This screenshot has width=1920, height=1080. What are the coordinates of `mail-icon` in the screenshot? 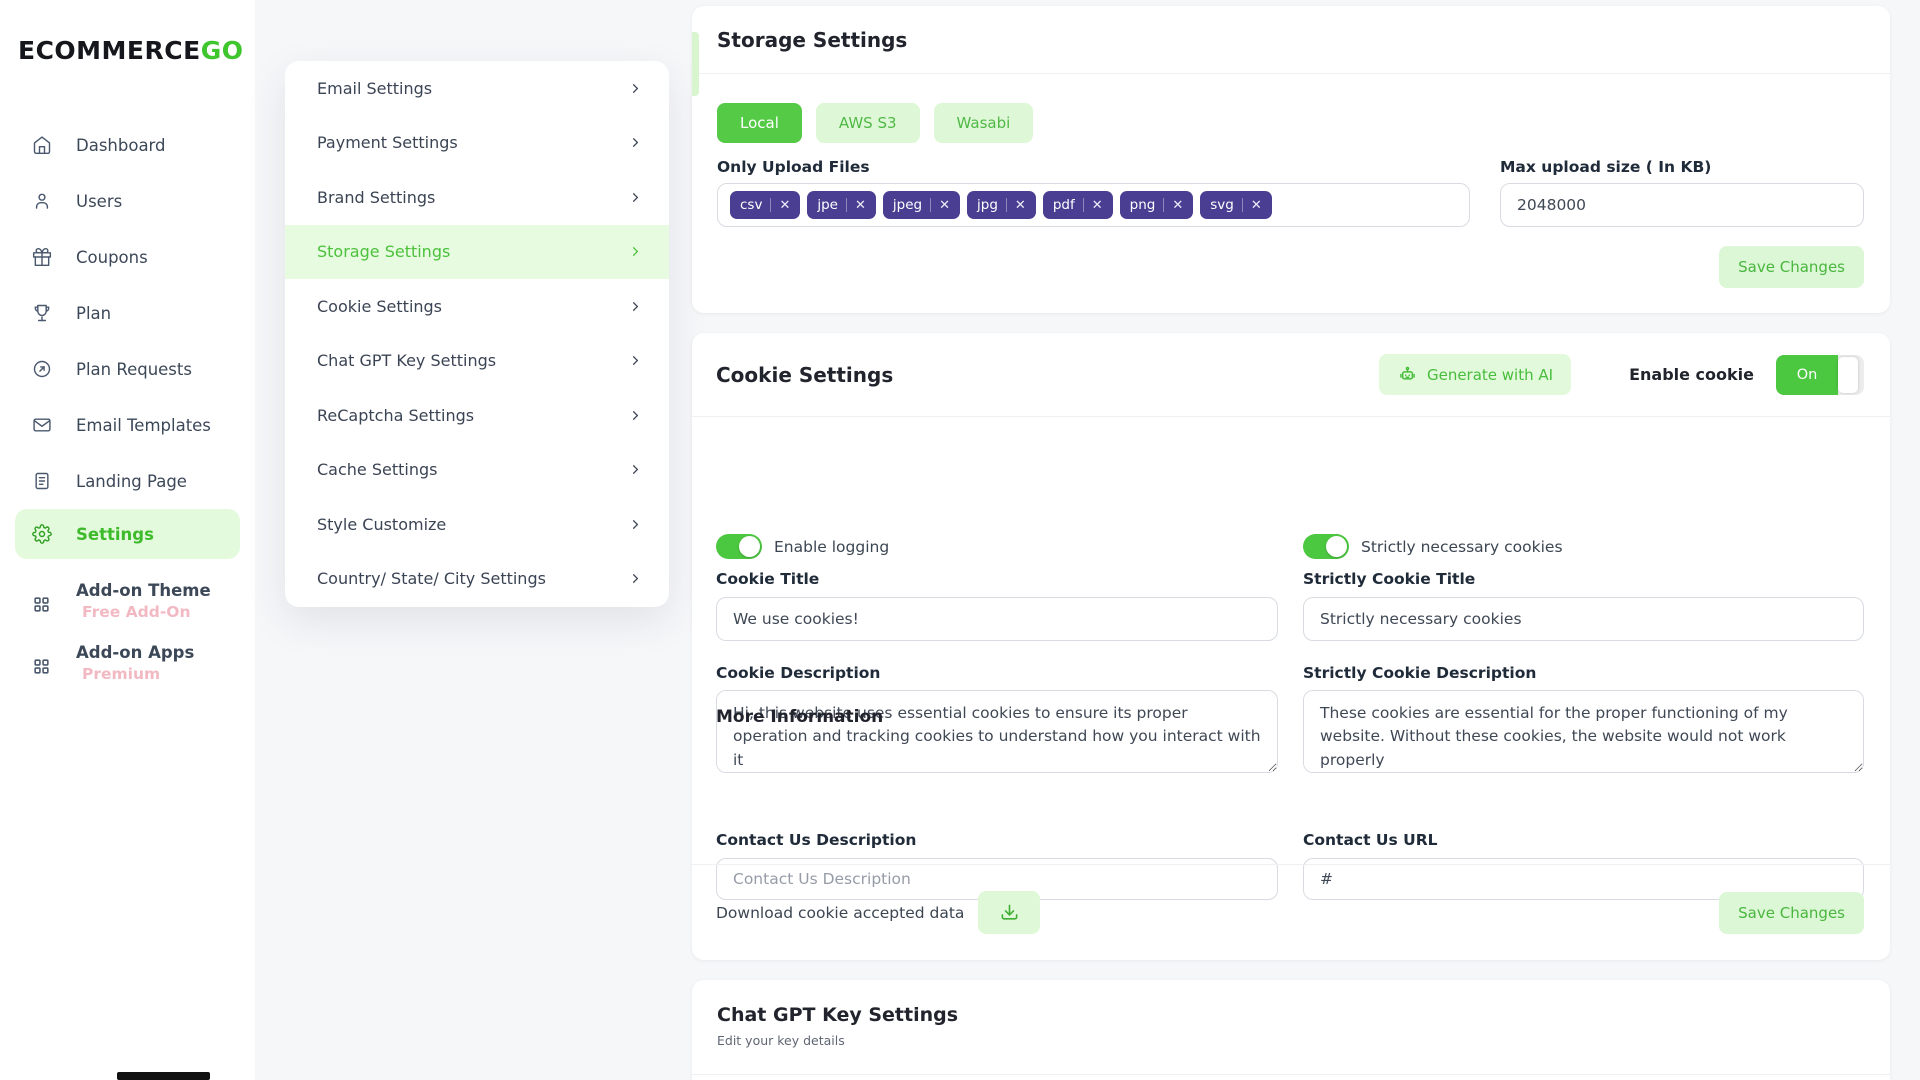 It's located at (42, 425).